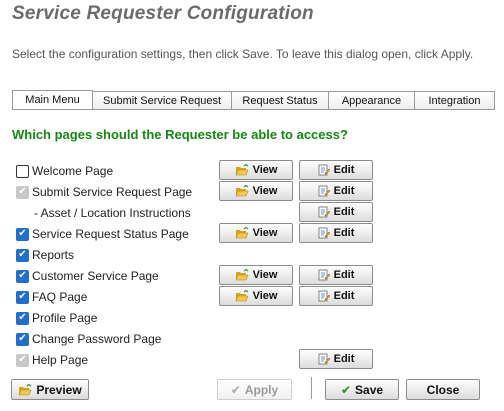  Describe the element at coordinates (95, 276) in the screenshot. I see `label-customer-service-page: Customer Service Page` at that location.